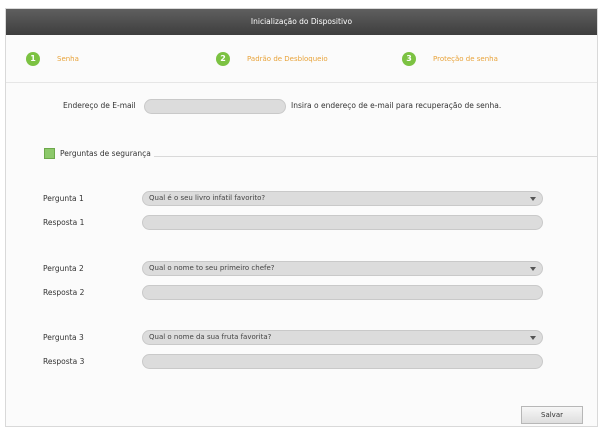 The image size is (603, 427). What do you see at coordinates (223, 59) in the screenshot?
I see `step-2-number: 2` at bounding box center [223, 59].